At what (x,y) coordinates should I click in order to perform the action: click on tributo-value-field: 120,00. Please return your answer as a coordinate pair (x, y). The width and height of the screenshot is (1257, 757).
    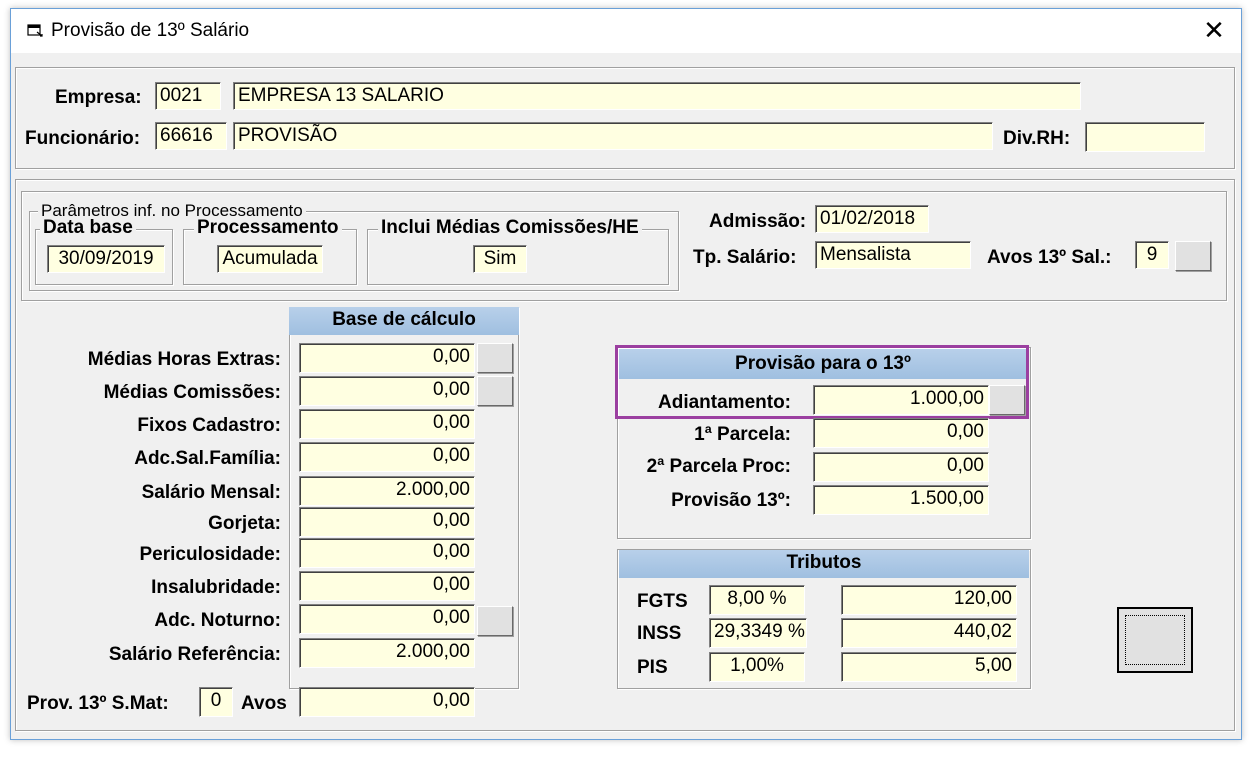
    Looking at the image, I should click on (929, 600).